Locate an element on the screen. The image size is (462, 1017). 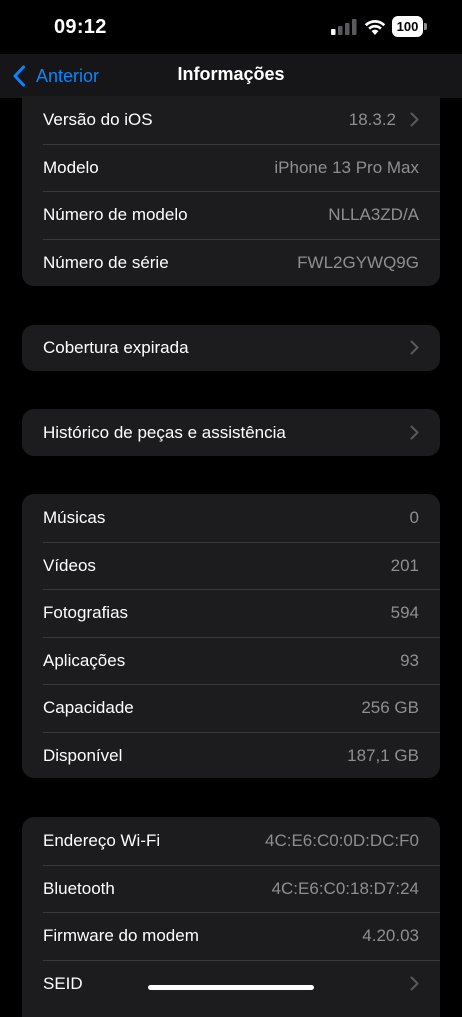
coverage-label: Cobertura expirada is located at coordinates (116, 347).